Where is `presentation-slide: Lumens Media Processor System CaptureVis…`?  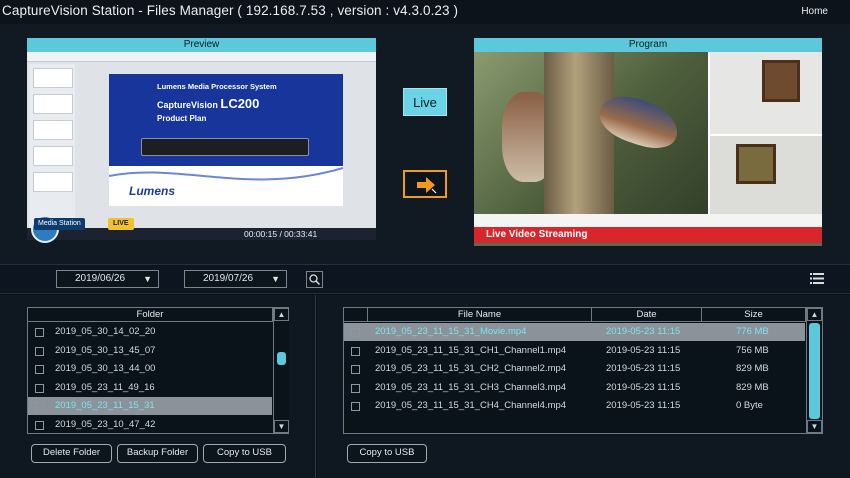 presentation-slide: Lumens Media Processor System CaptureVis… is located at coordinates (226, 140).